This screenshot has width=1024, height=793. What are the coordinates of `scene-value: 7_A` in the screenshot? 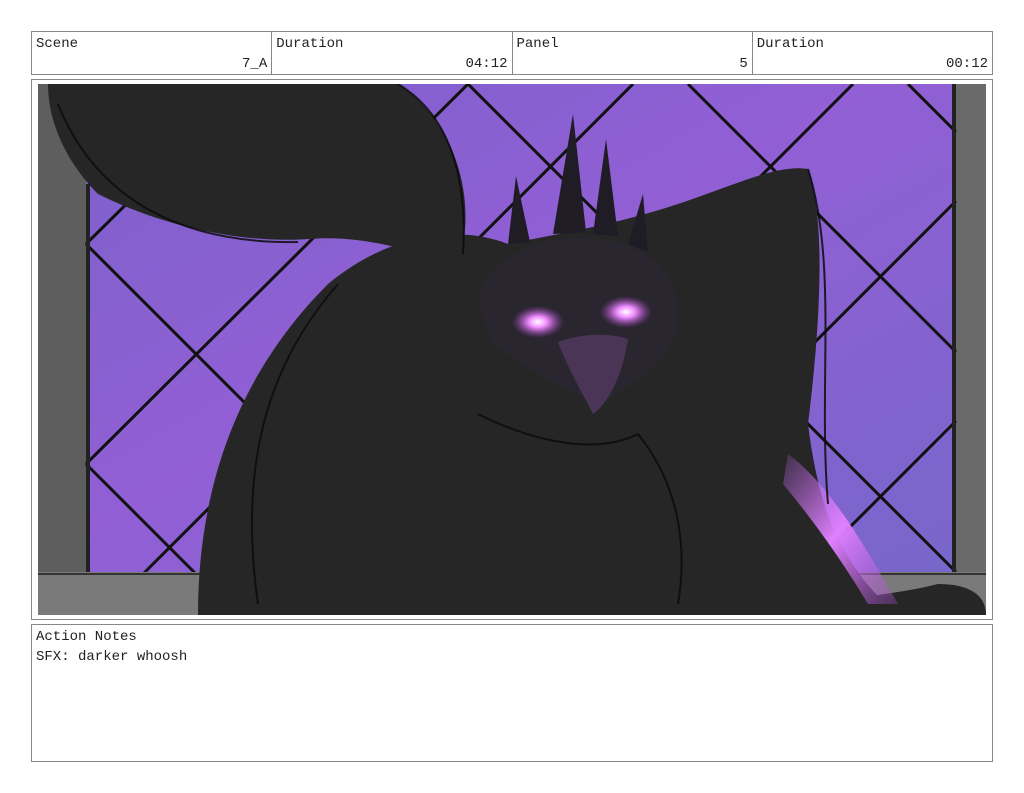 It's located at (255, 64).